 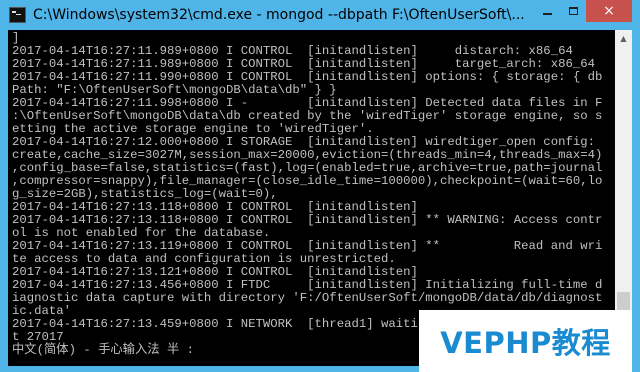 I want to click on cmd-icon, so click(x=17, y=15).